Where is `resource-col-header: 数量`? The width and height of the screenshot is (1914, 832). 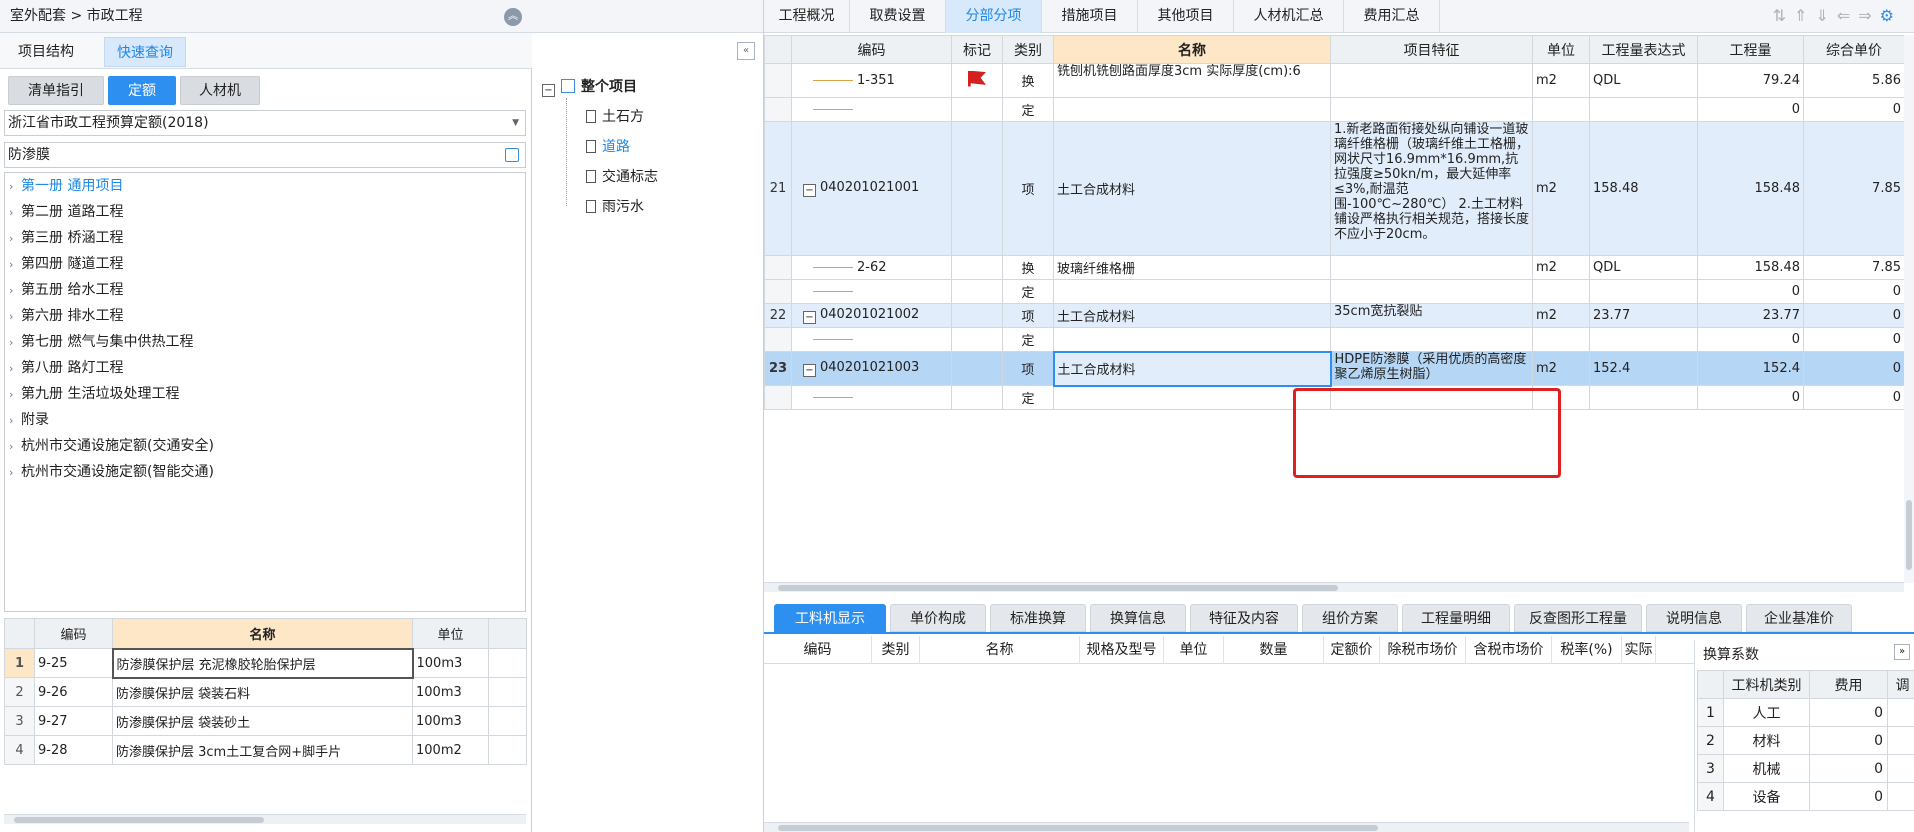 resource-col-header: 数量 is located at coordinates (1274, 650).